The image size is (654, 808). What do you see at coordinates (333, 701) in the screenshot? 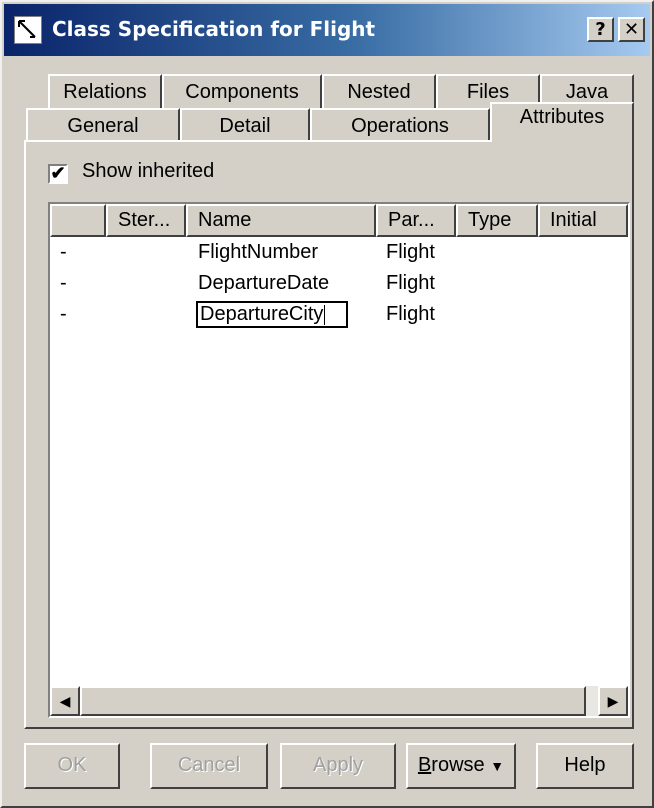
I see `scrollbar-thumb` at bounding box center [333, 701].